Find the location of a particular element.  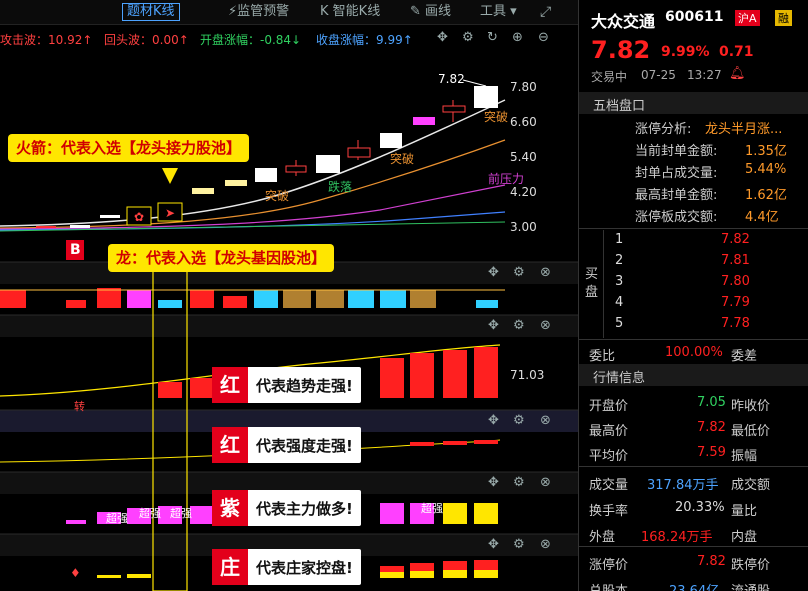

quote-value: 168.24万手 is located at coordinates (677, 537).